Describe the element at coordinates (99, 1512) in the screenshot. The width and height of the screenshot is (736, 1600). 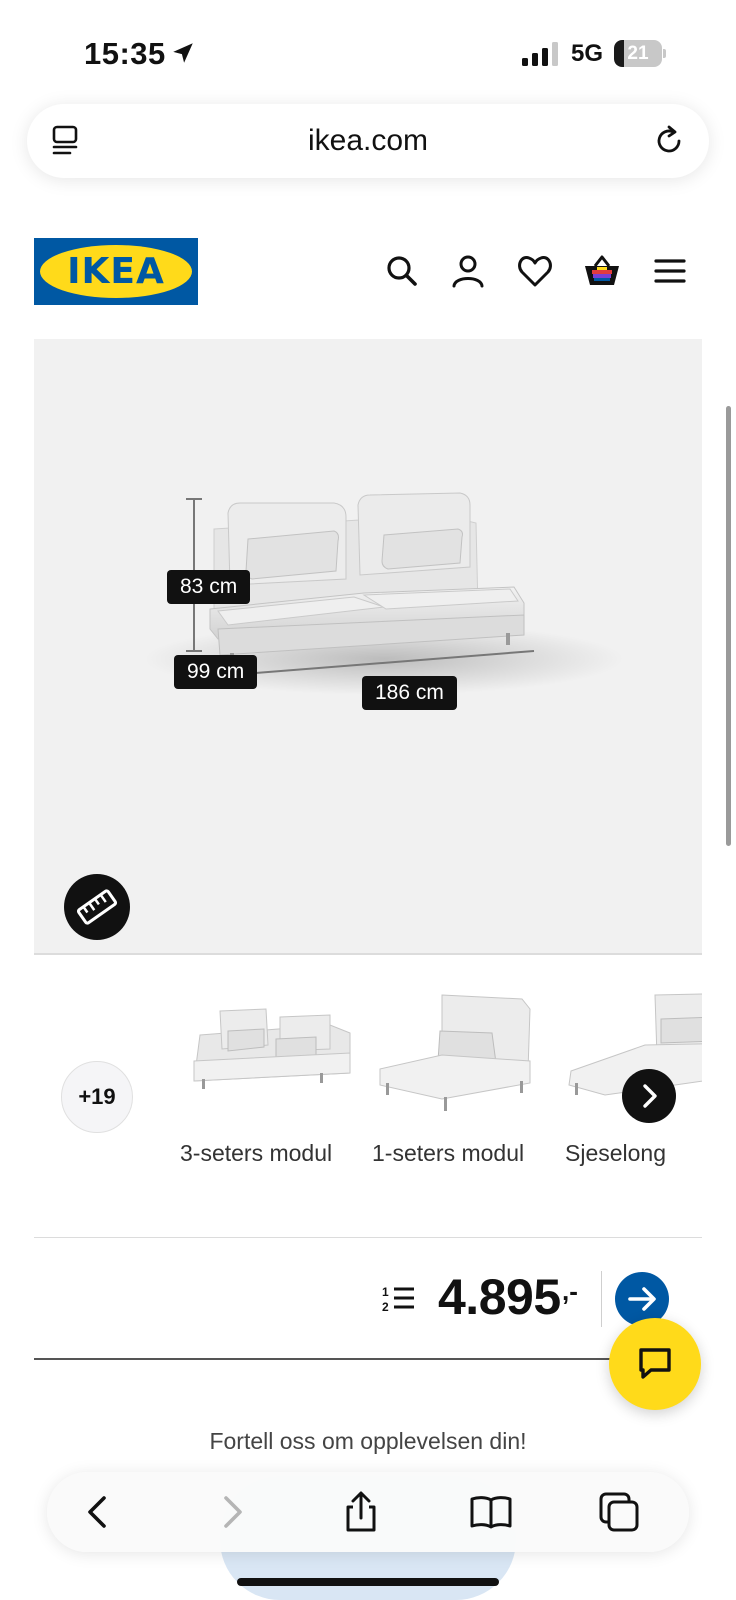
I see `back-icon` at that location.